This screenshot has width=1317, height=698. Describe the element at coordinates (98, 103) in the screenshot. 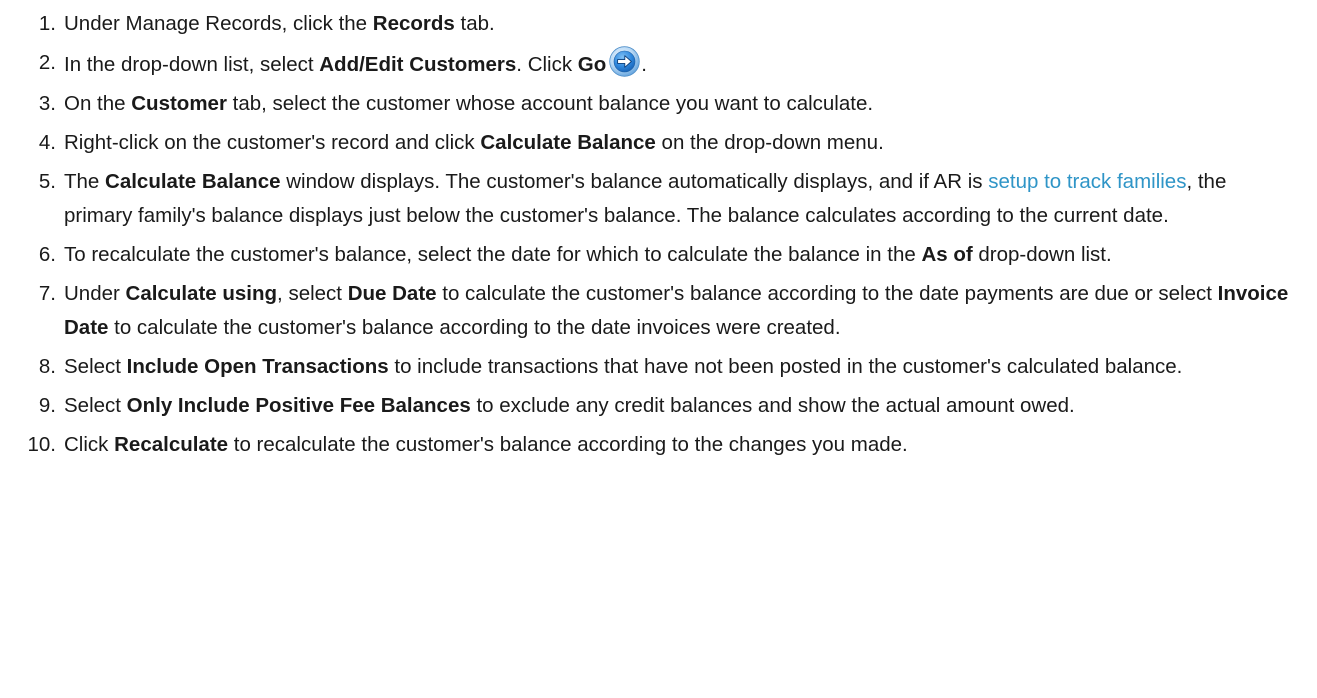

I see `text: On the` at that location.